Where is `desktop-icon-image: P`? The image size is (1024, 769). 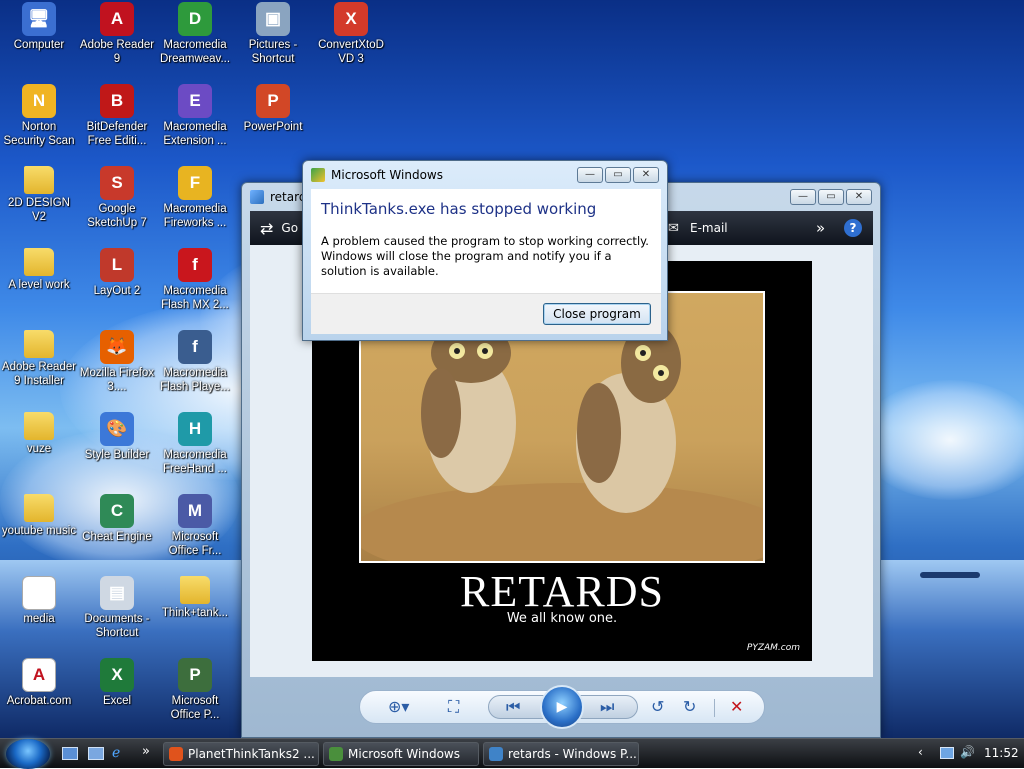 desktop-icon-image: P is located at coordinates (273, 101).